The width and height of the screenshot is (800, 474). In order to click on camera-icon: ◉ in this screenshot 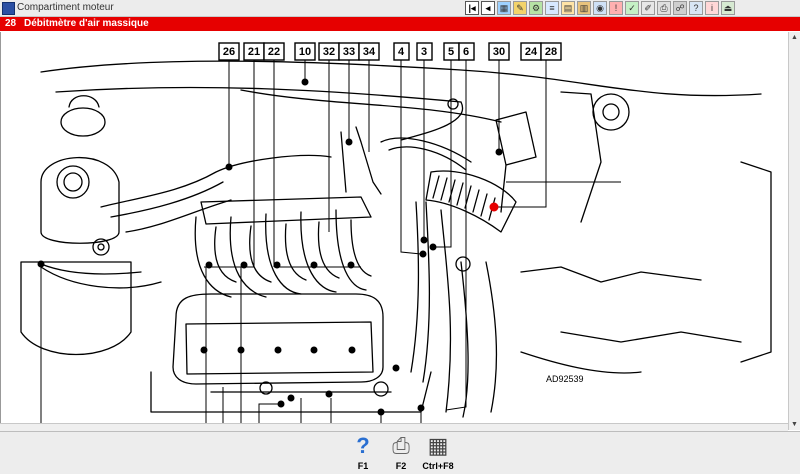, I will do `click(600, 8)`.